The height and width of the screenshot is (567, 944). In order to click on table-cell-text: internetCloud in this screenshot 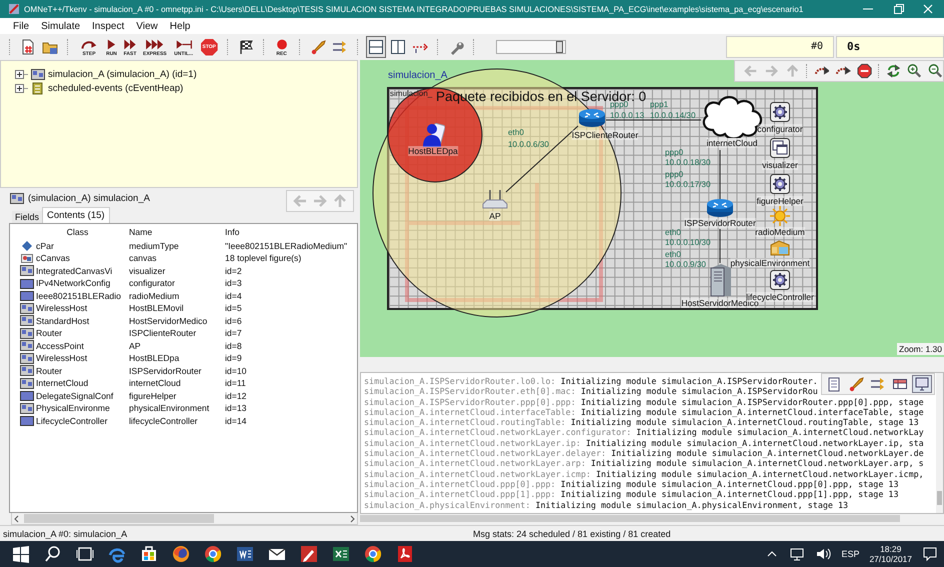, I will do `click(155, 383)`.